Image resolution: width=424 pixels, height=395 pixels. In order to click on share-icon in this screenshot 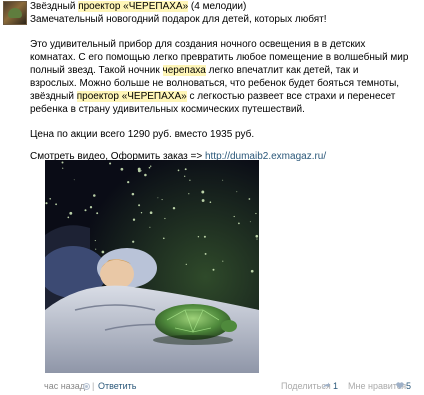, I will do `click(326, 385)`.